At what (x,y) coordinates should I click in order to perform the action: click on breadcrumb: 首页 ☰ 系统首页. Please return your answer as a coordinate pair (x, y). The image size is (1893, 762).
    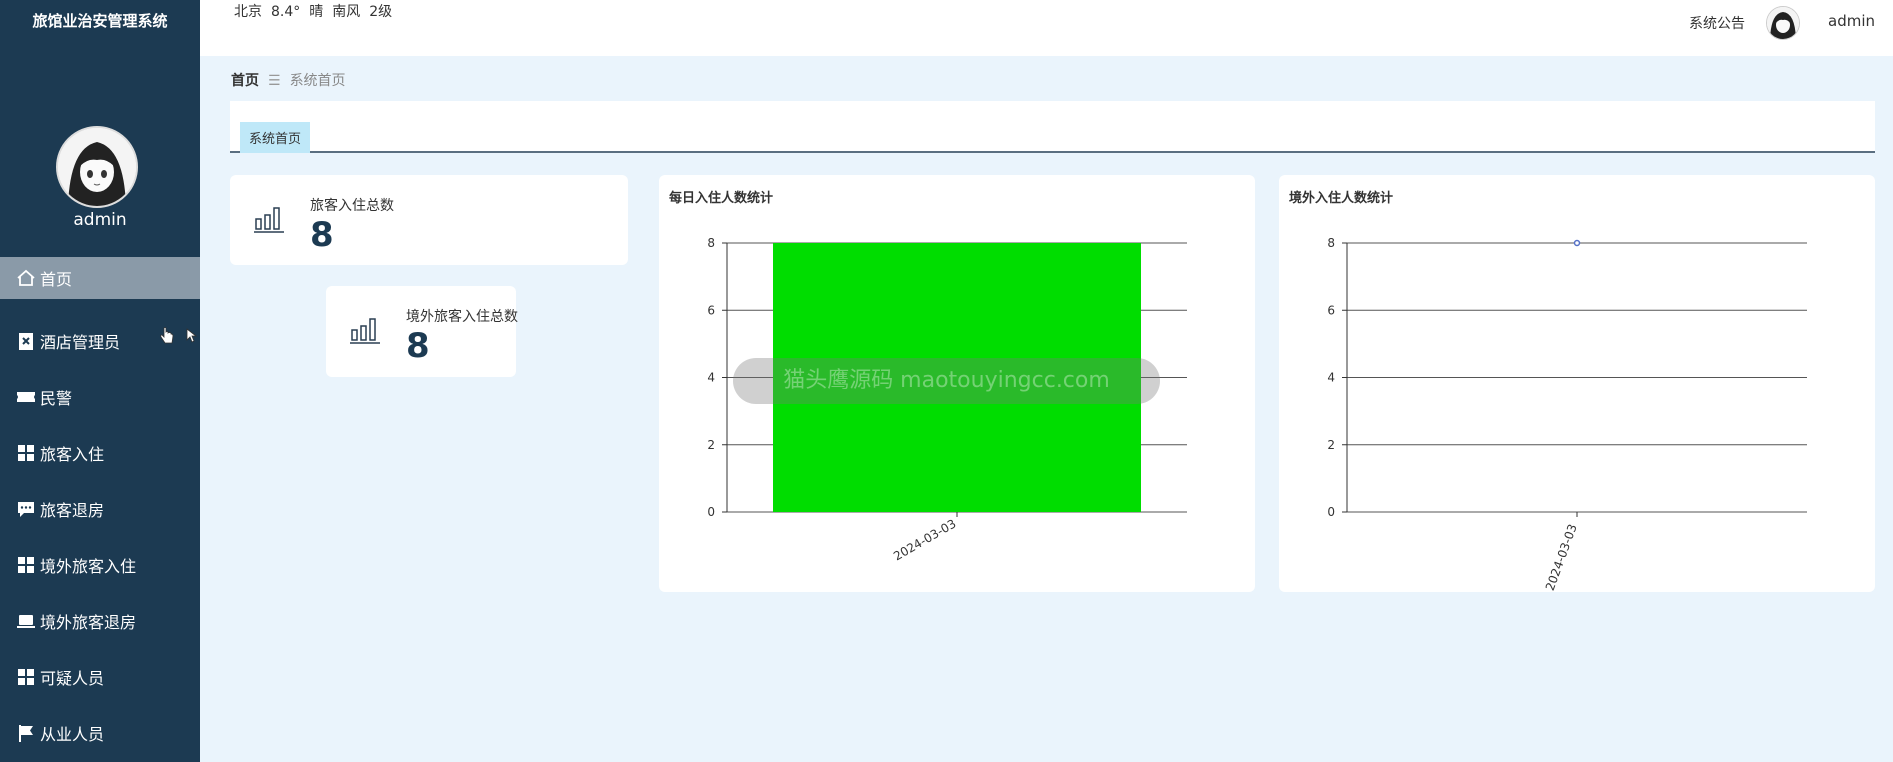
    Looking at the image, I should click on (288, 80).